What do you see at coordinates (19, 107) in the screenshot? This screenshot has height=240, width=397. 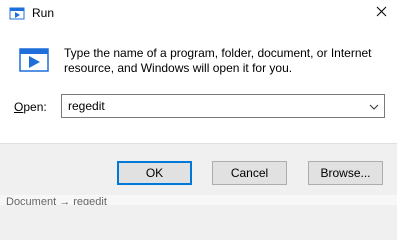 I see `open-label-accelerator: O` at bounding box center [19, 107].